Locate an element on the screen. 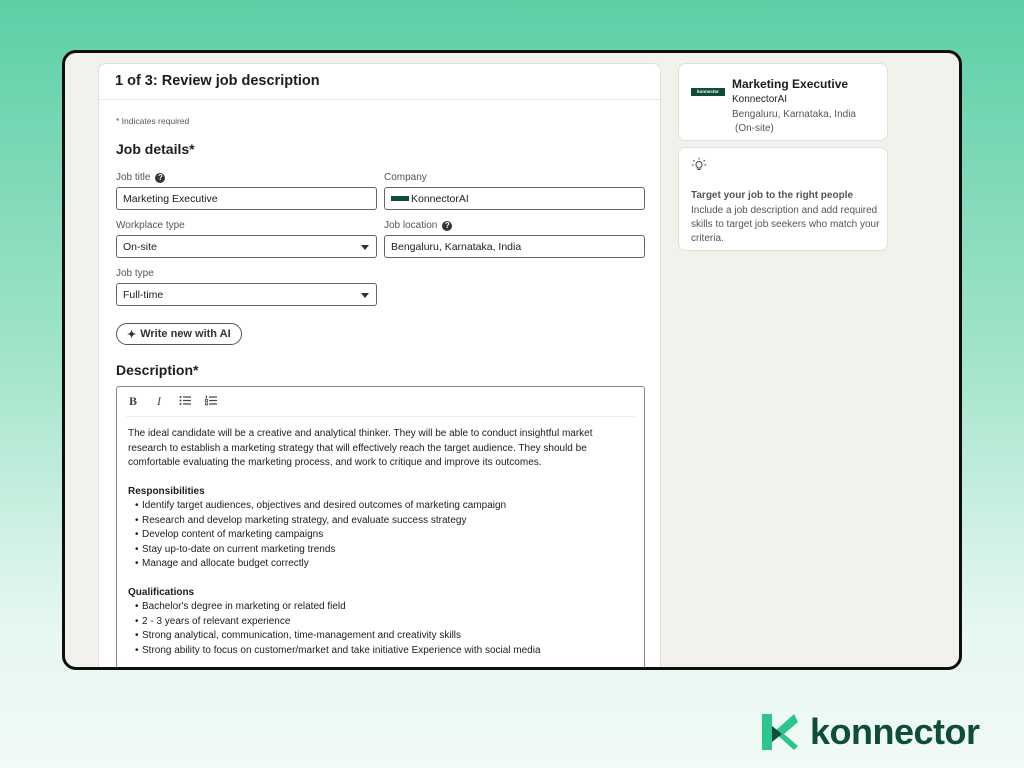 This screenshot has height=768, width=1024. workplace-type-label: Workplace type is located at coordinates (150, 225).